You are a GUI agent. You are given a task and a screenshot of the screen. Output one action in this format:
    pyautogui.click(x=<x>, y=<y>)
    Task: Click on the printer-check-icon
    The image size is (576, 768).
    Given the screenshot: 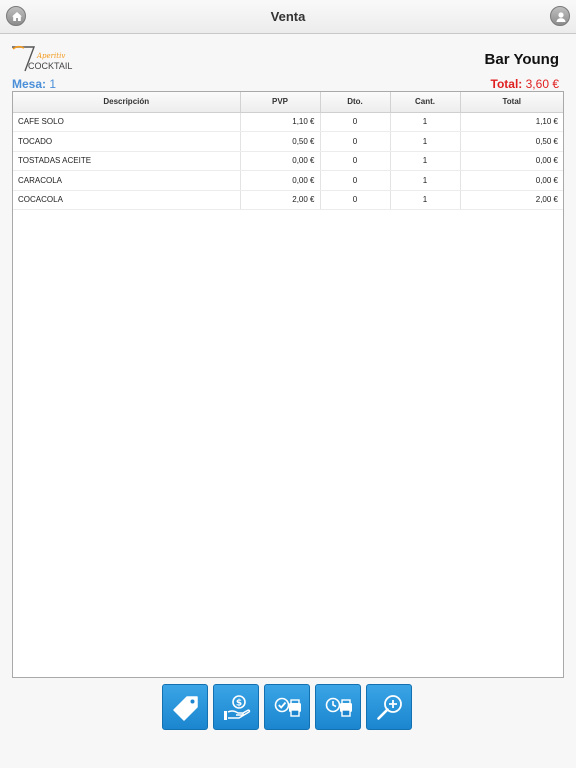 What is the action you would take?
    pyautogui.click(x=287, y=707)
    